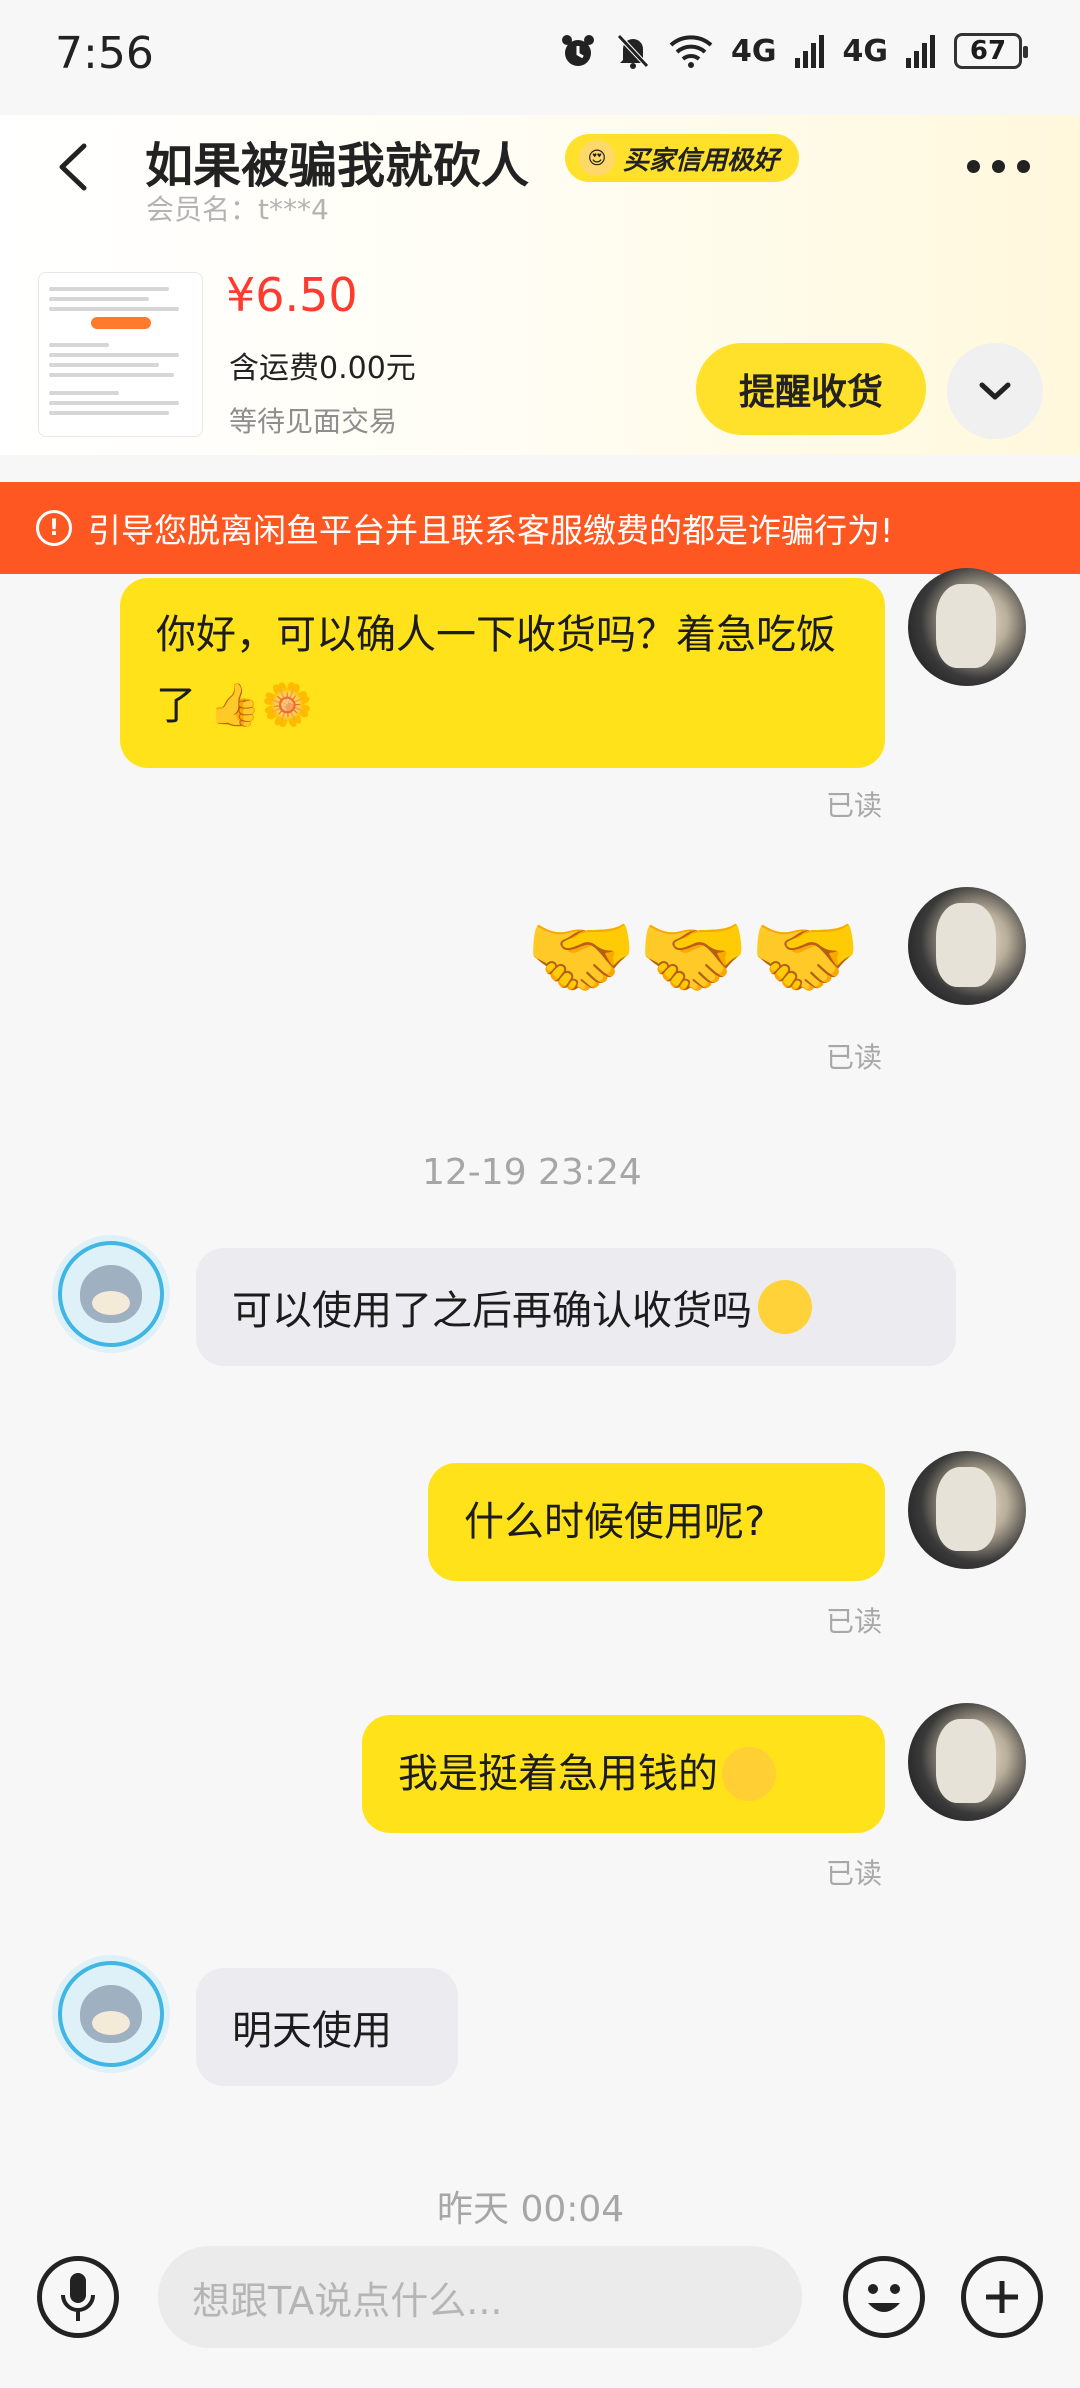  What do you see at coordinates (995, 391) in the screenshot?
I see `chevron-down-icon` at bounding box center [995, 391].